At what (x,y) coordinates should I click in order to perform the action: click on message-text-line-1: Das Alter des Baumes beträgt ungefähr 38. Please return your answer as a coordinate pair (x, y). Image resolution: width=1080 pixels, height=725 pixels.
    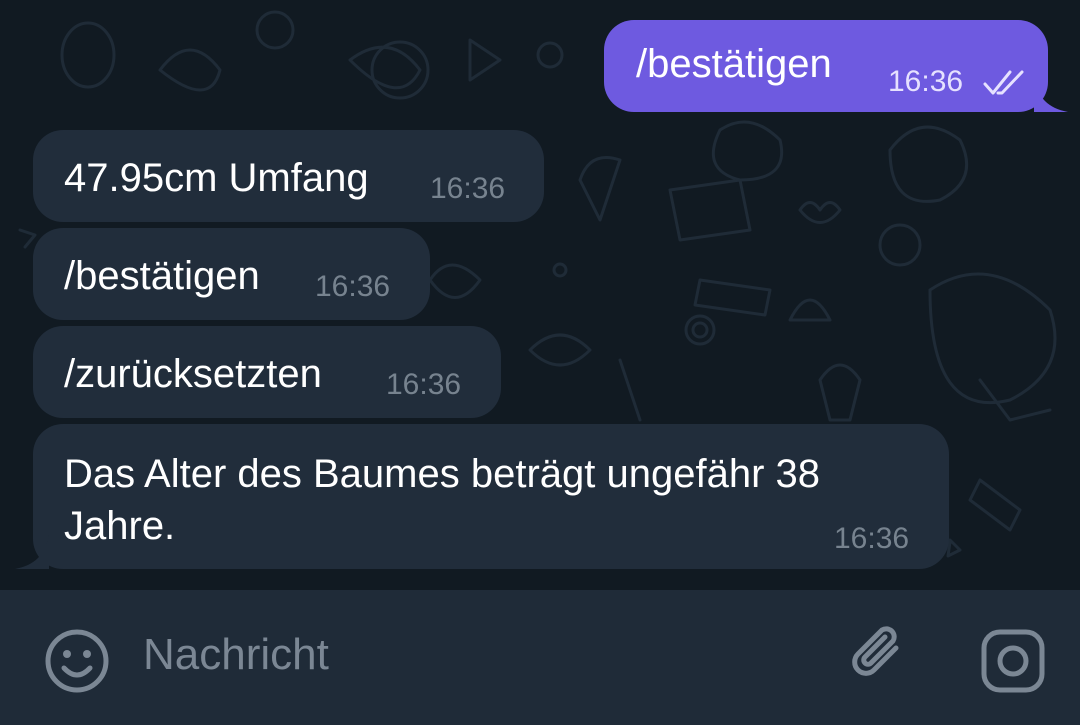
    Looking at the image, I should click on (442, 474).